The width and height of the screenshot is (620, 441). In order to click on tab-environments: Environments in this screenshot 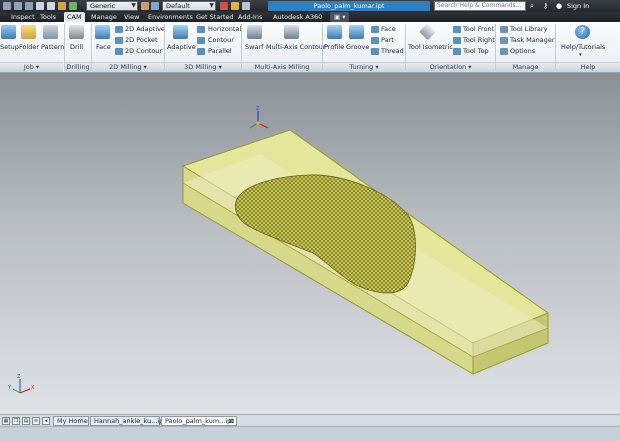, I will do `click(170, 17)`.